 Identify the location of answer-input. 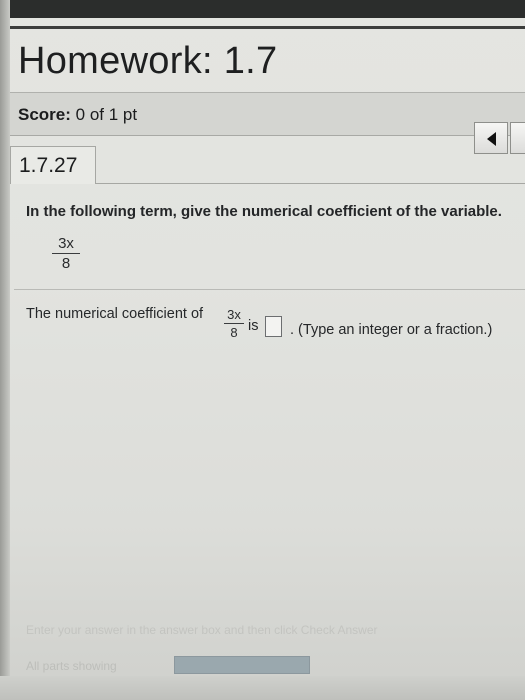
(273, 326).